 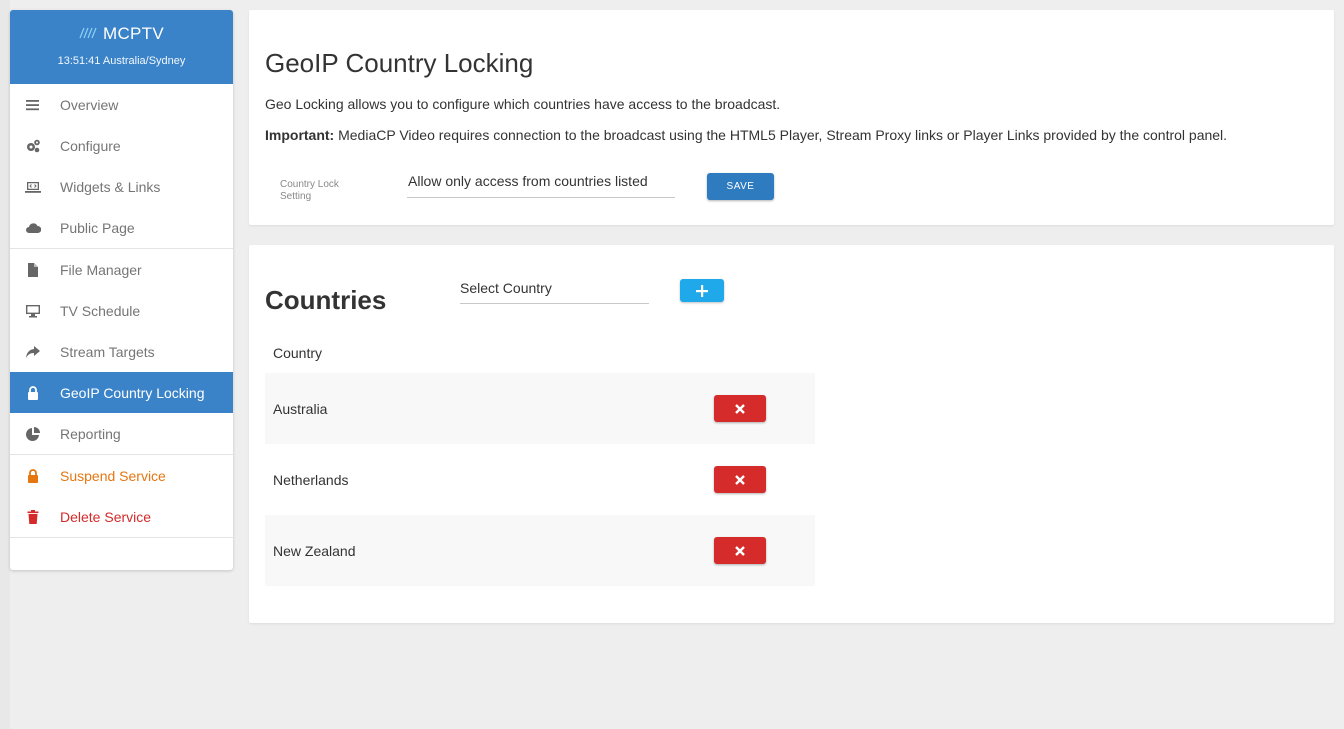 I want to click on country-name: Australia, so click(x=300, y=408).